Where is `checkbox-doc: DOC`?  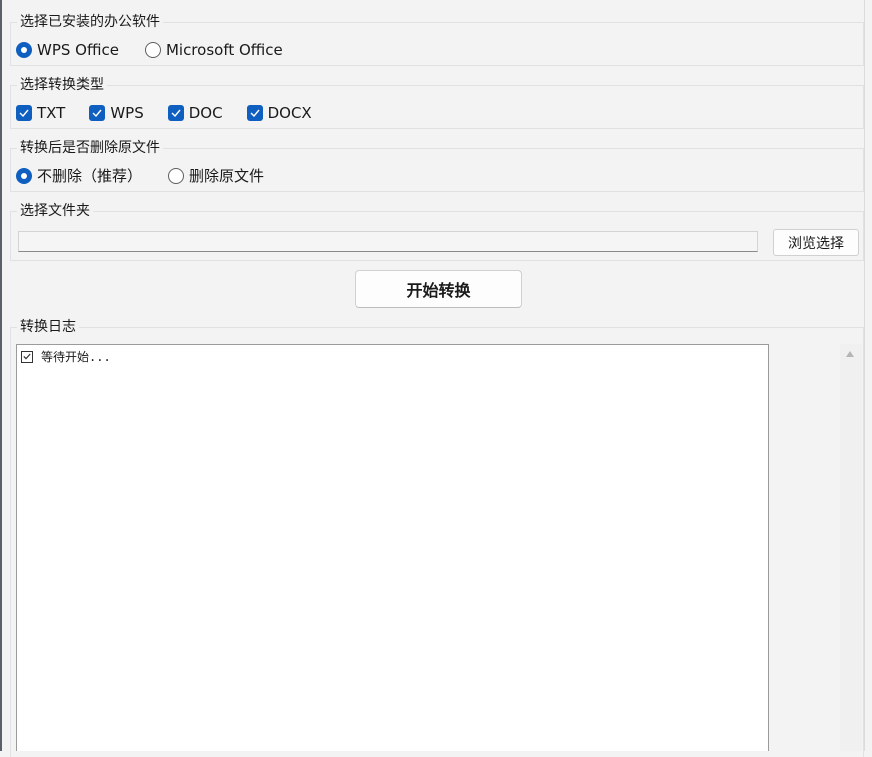
checkbox-doc: DOC is located at coordinates (195, 113).